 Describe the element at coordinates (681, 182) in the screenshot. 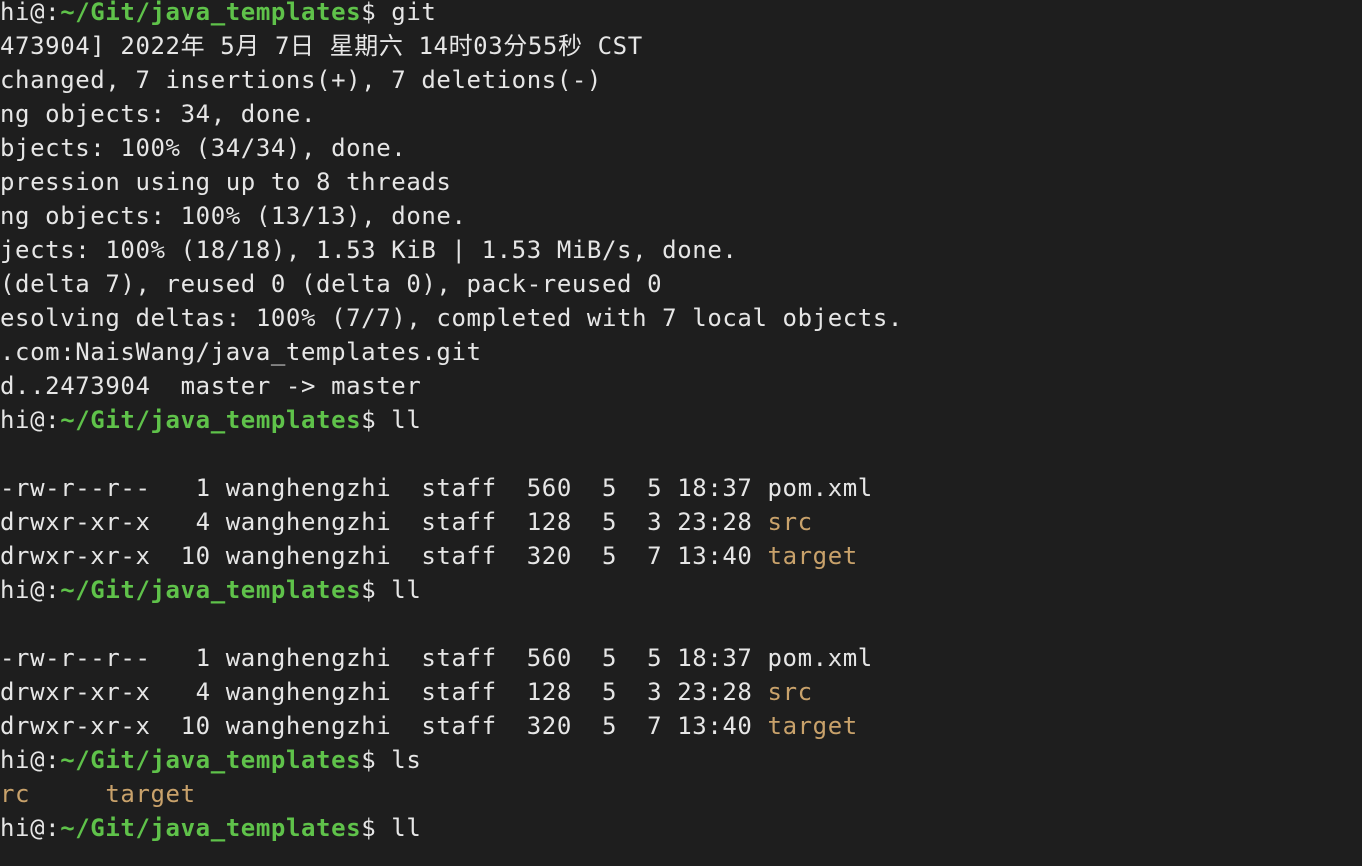

I see `terminal-line: pression using up to 8 threads` at that location.